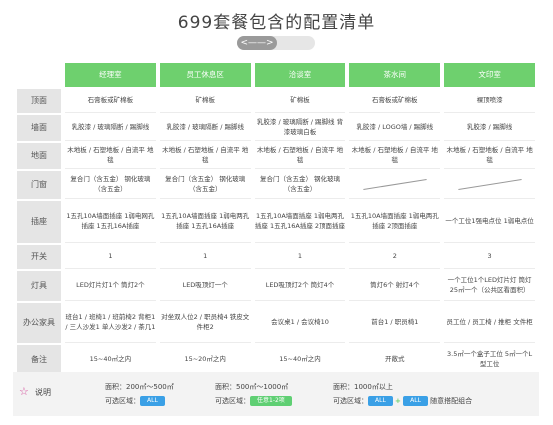  Describe the element at coordinates (395, 75) in the screenshot. I see `column-header-pantry: 茶水间` at that location.